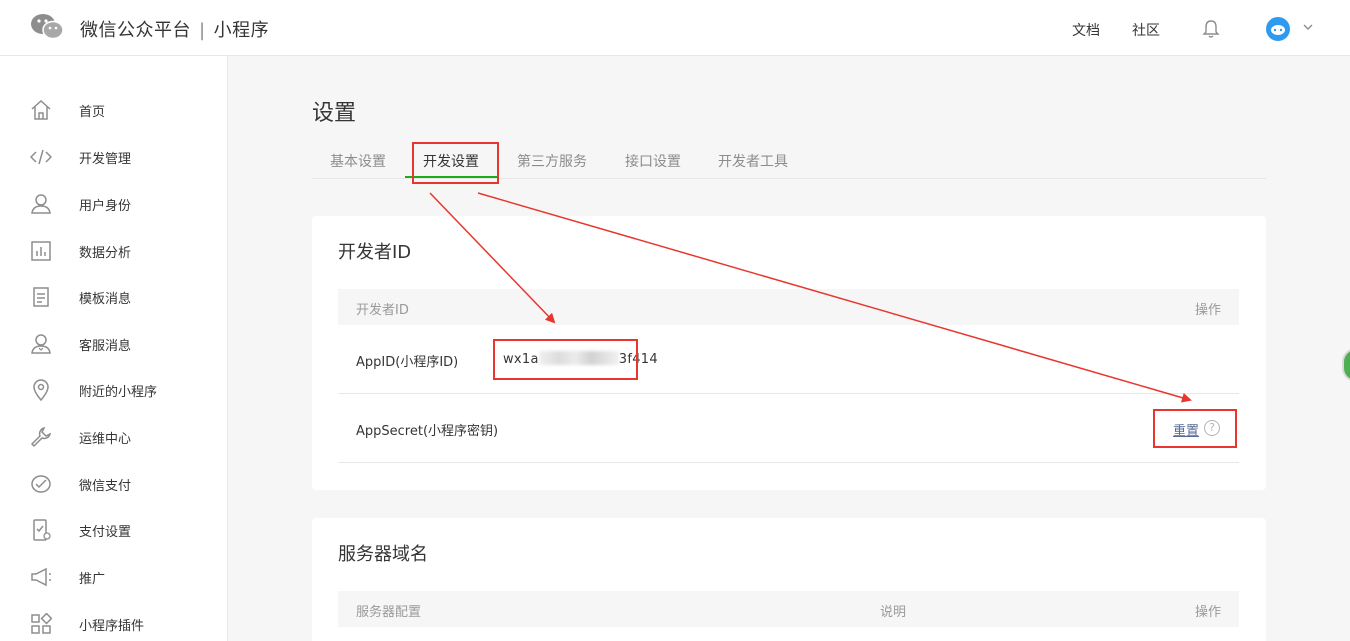  What do you see at coordinates (1211, 29) in the screenshot?
I see `bell-icon` at bounding box center [1211, 29].